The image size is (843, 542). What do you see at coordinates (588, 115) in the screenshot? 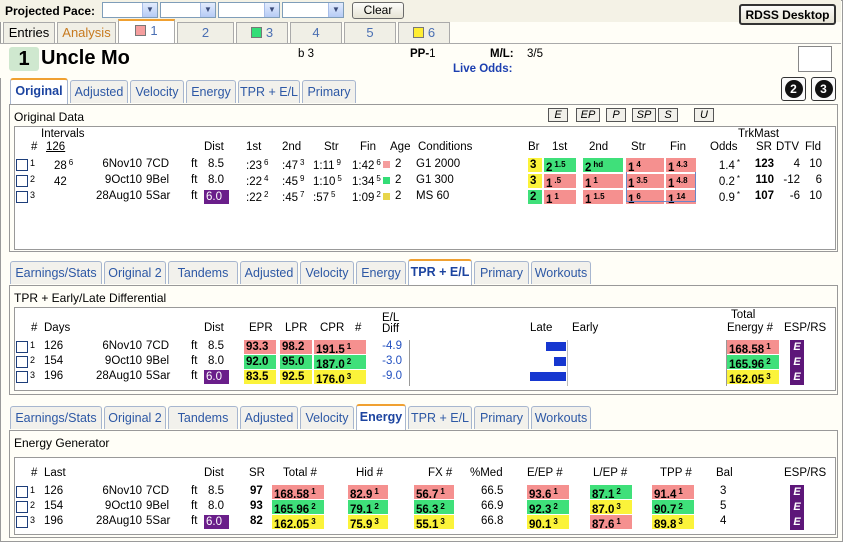
I see `filter-button-ep: EP` at bounding box center [588, 115].